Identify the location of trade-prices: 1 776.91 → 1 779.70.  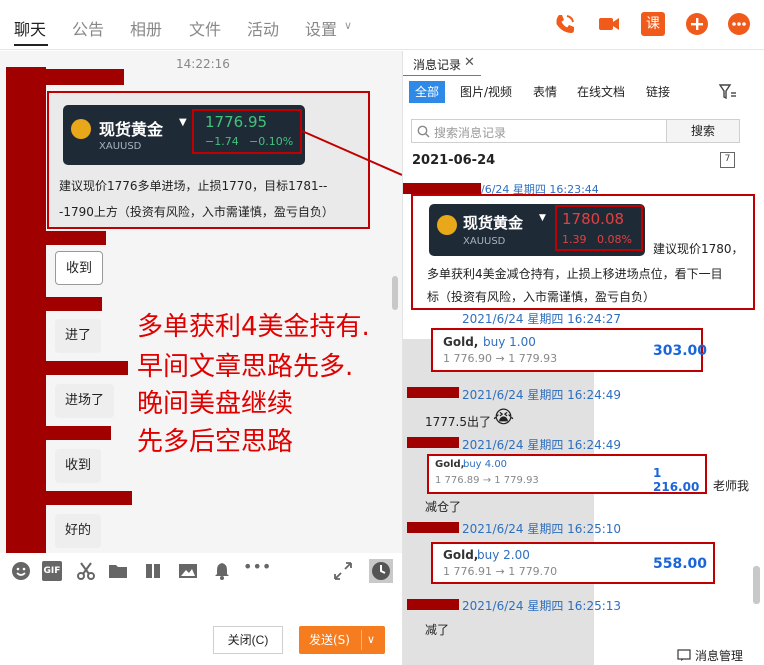
(500, 571).